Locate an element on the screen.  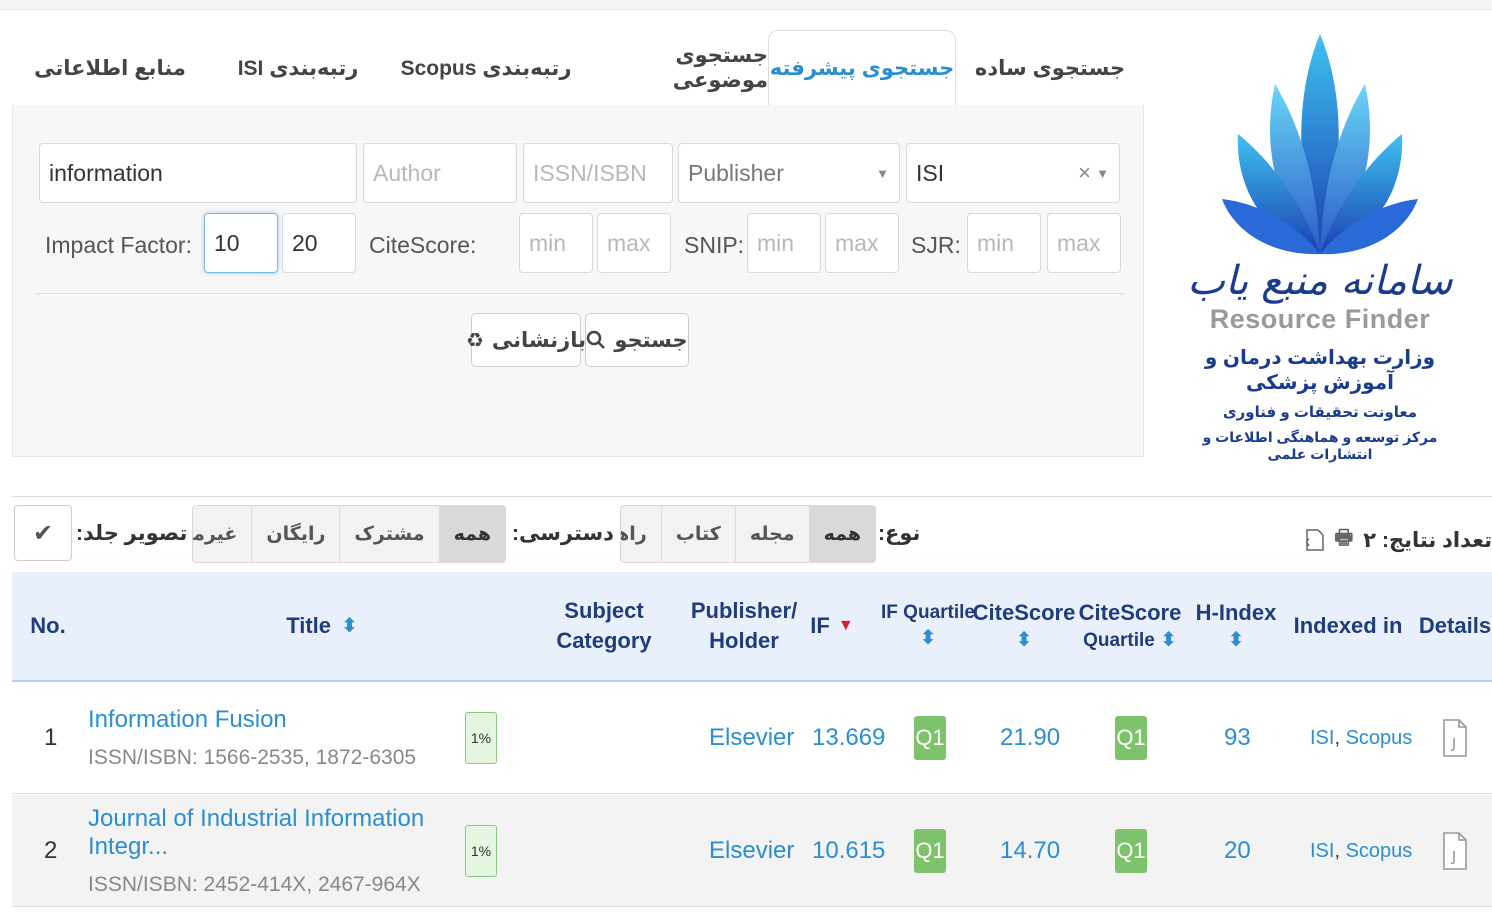
citescore-max-input: max is located at coordinates (634, 243).